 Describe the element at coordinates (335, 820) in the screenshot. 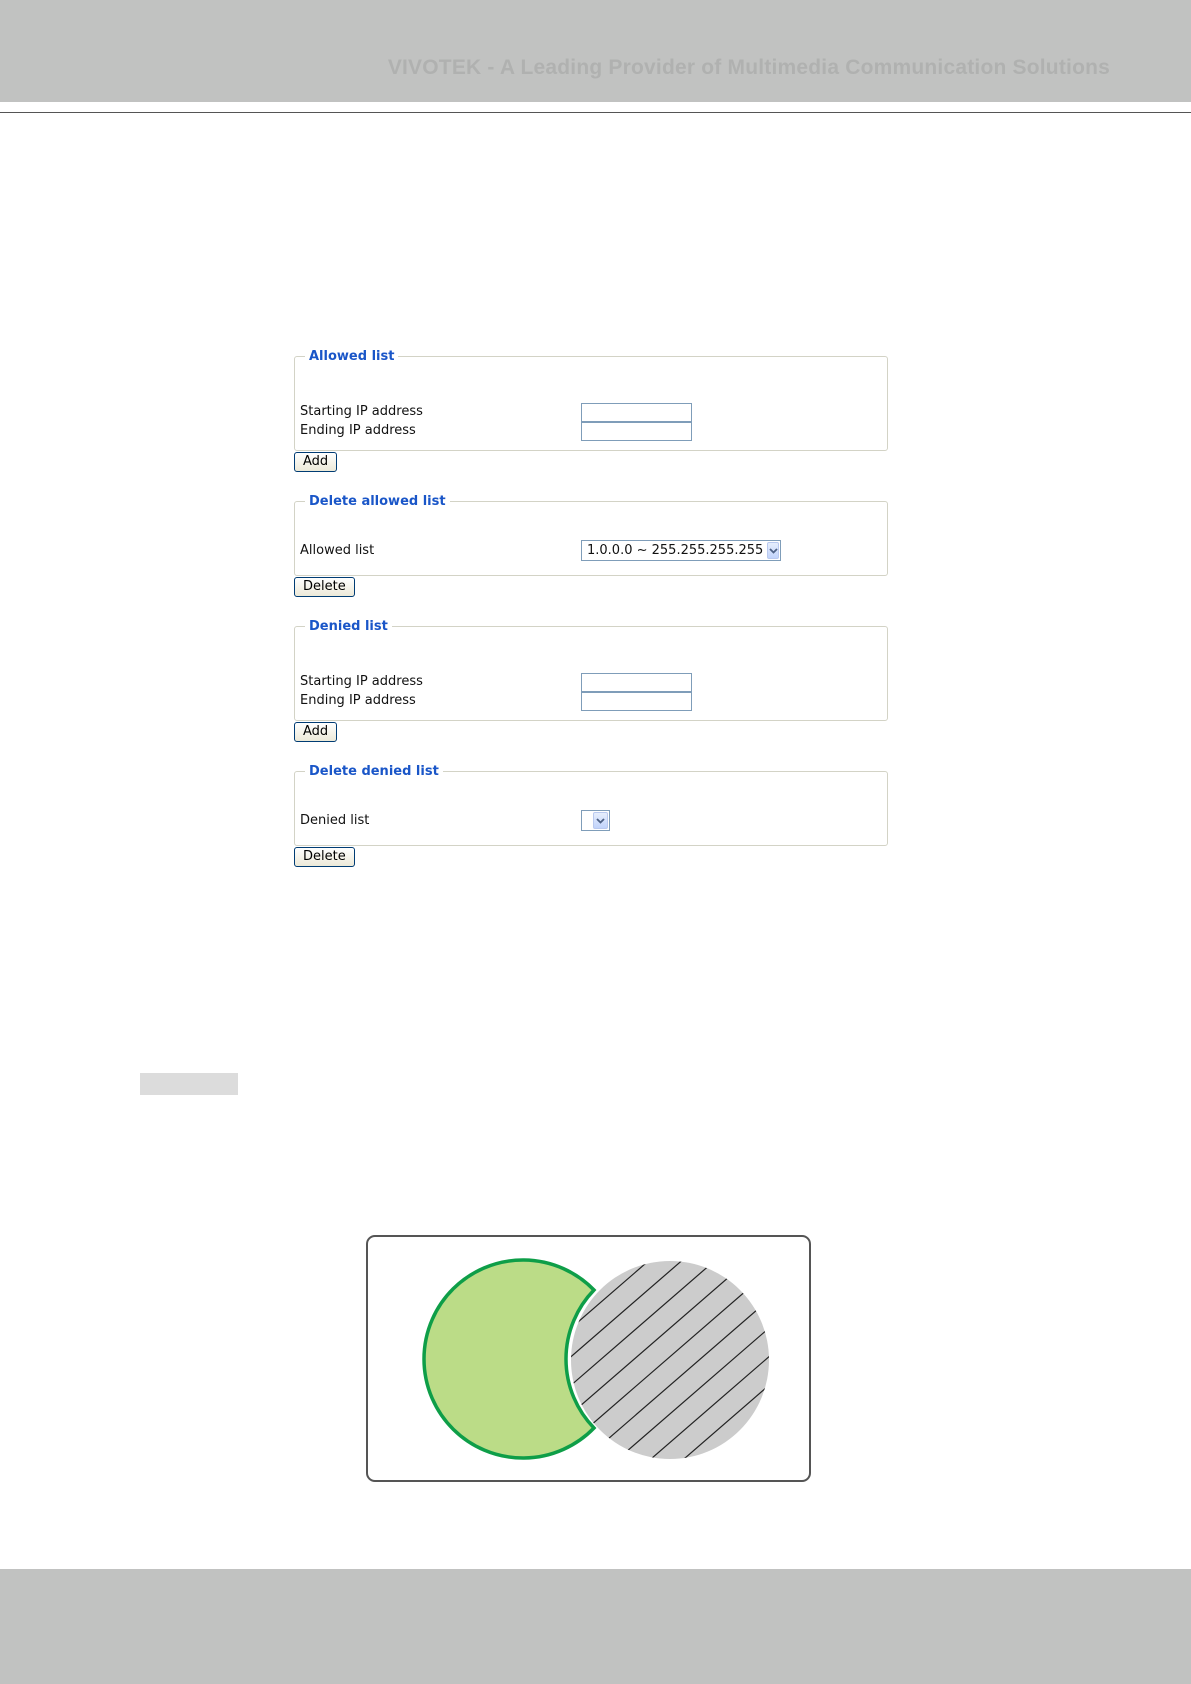

I see `denied-list-label: Denied list` at that location.